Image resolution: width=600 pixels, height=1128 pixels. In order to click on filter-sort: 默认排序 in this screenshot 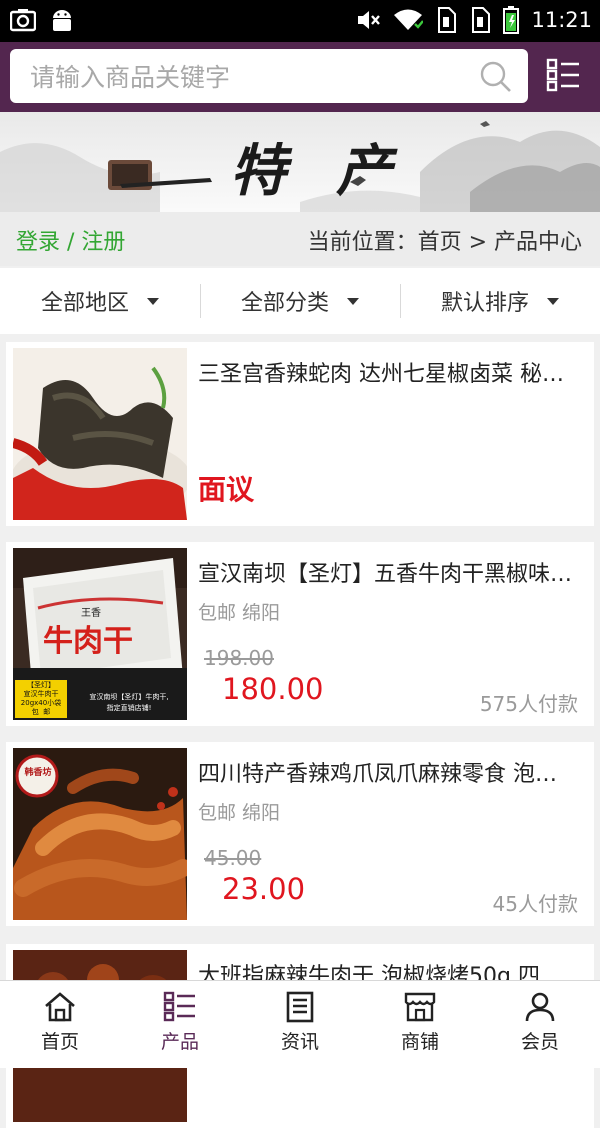, I will do `click(500, 301)`.